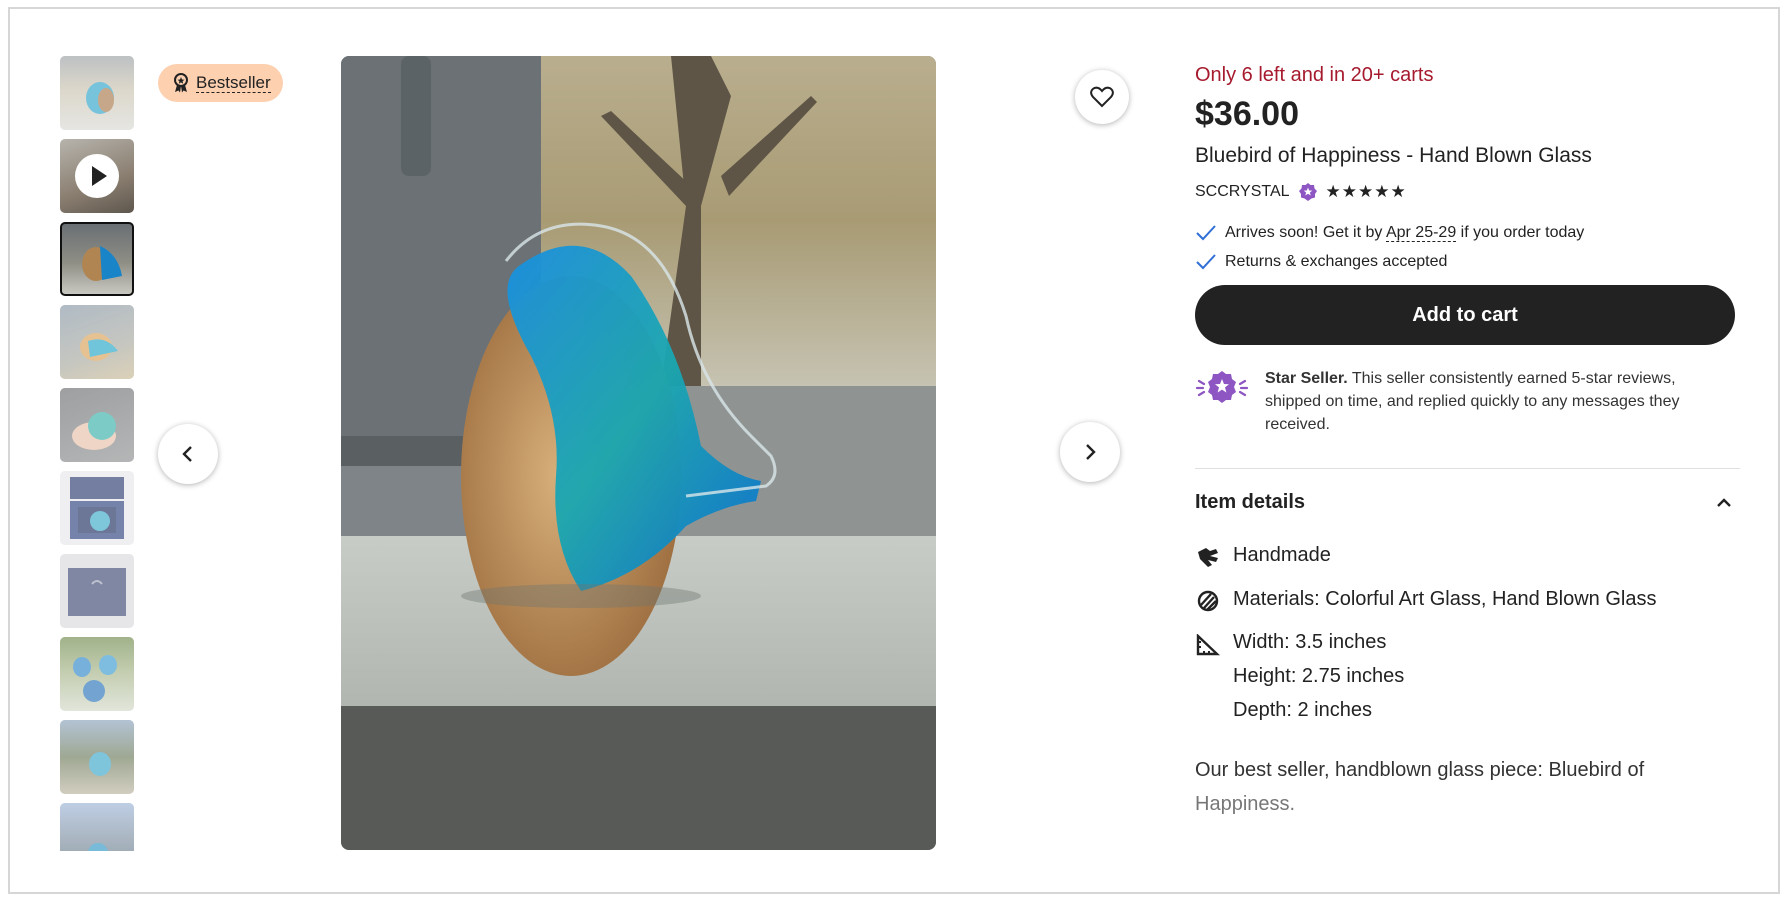 This screenshot has width=1790, height=902. What do you see at coordinates (1467, 502) in the screenshot?
I see `item-details-toggle: Item details` at bounding box center [1467, 502].